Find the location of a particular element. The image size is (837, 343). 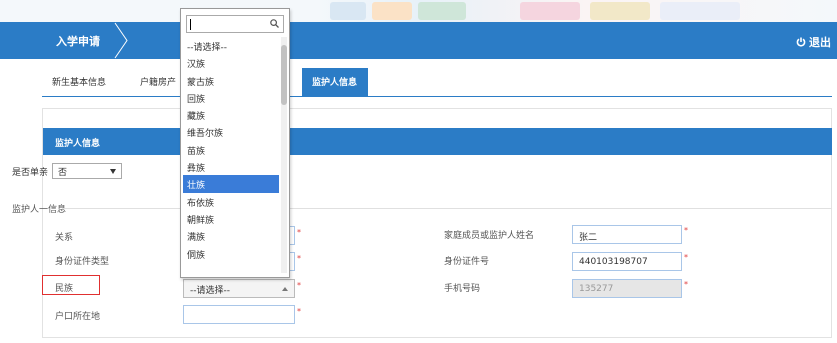

section-divider is located at coordinates (447, 208).